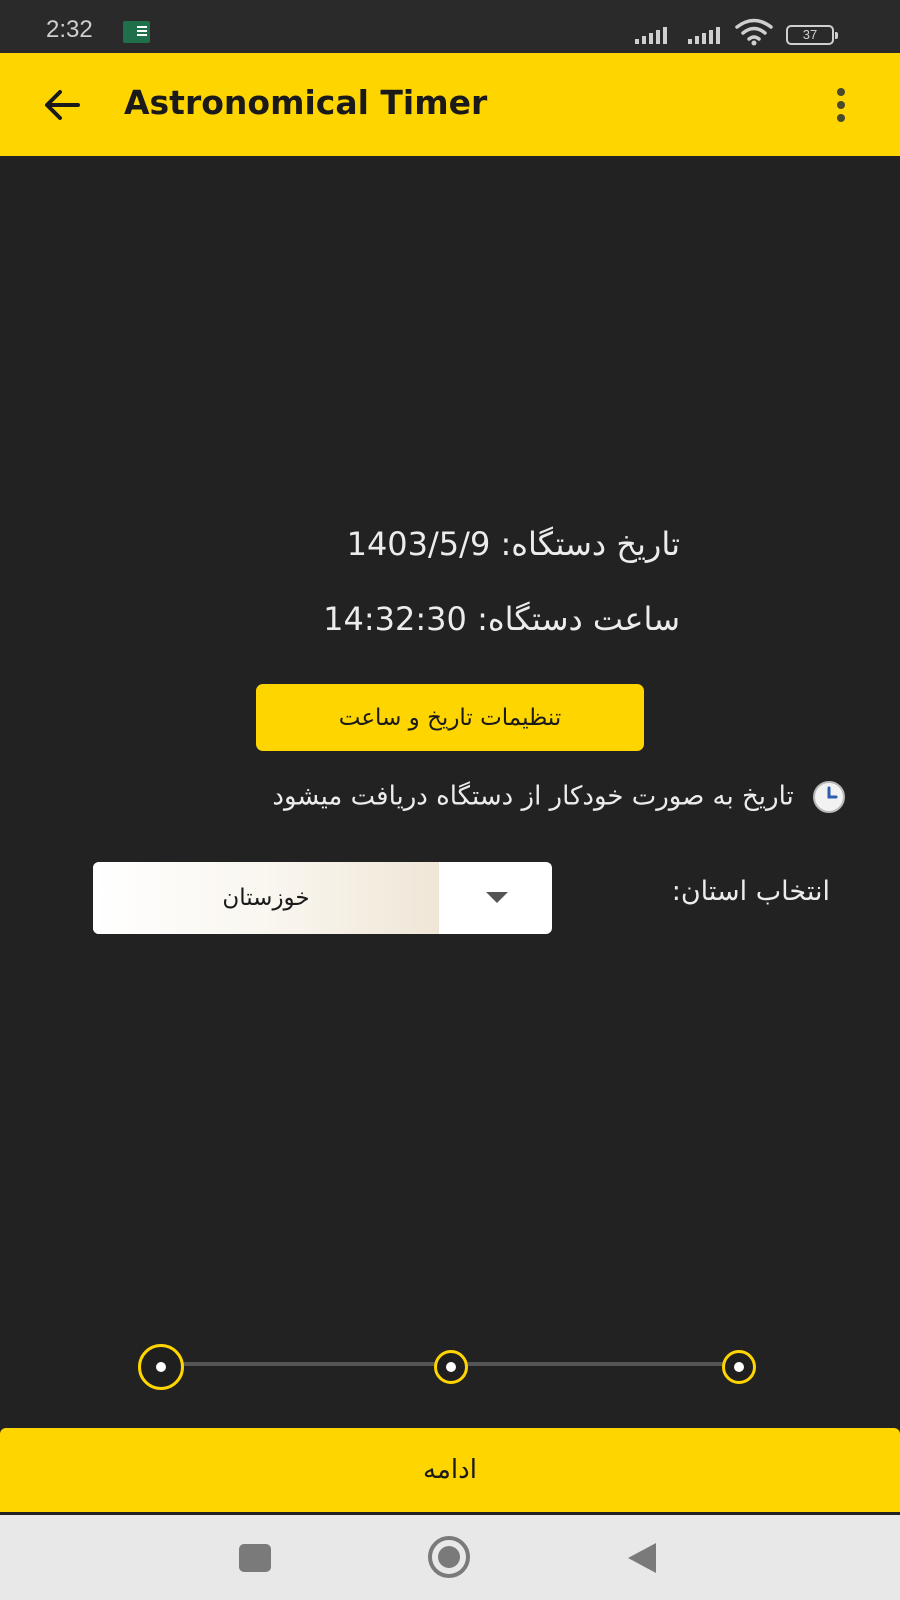 The image size is (900, 1600). What do you see at coordinates (62, 105) in the screenshot?
I see `arrow-left-icon` at bounding box center [62, 105].